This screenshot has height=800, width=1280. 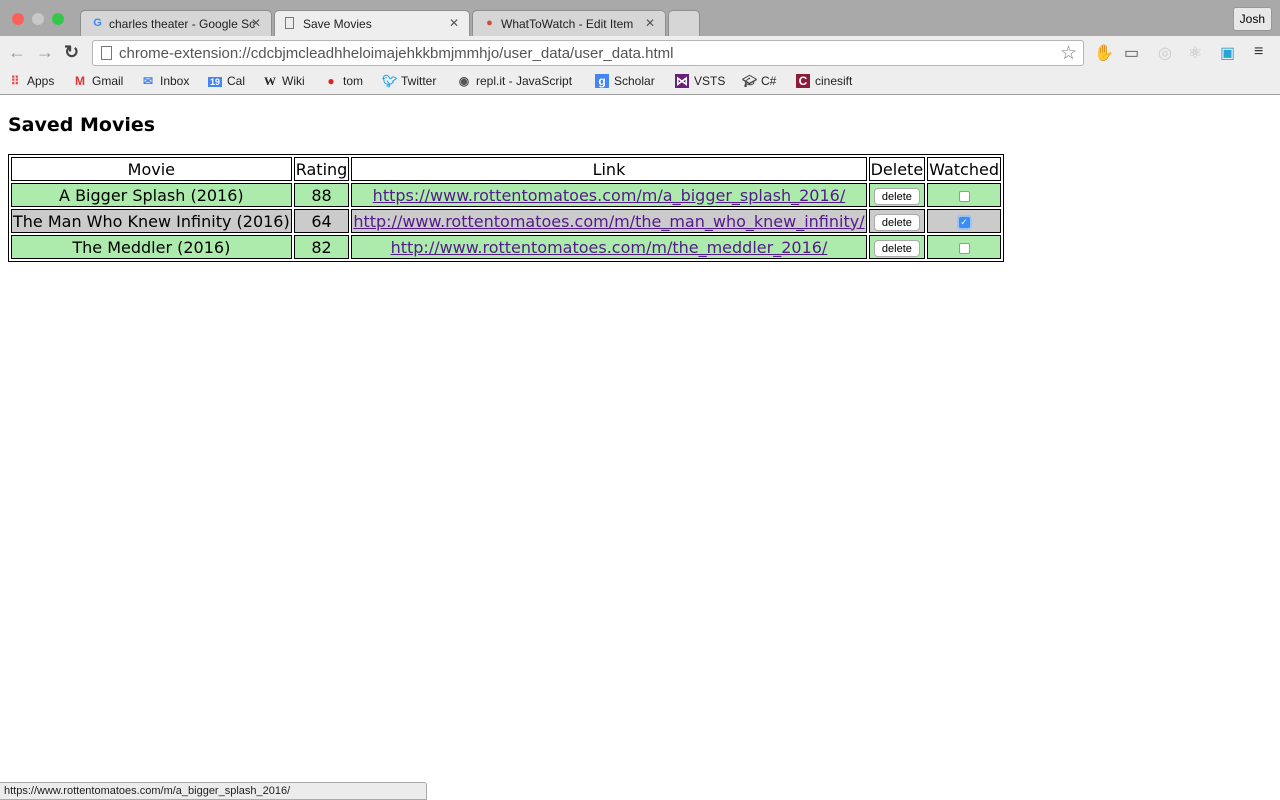 What do you see at coordinates (964, 169) in the screenshot?
I see `header-watched: Watched` at bounding box center [964, 169].